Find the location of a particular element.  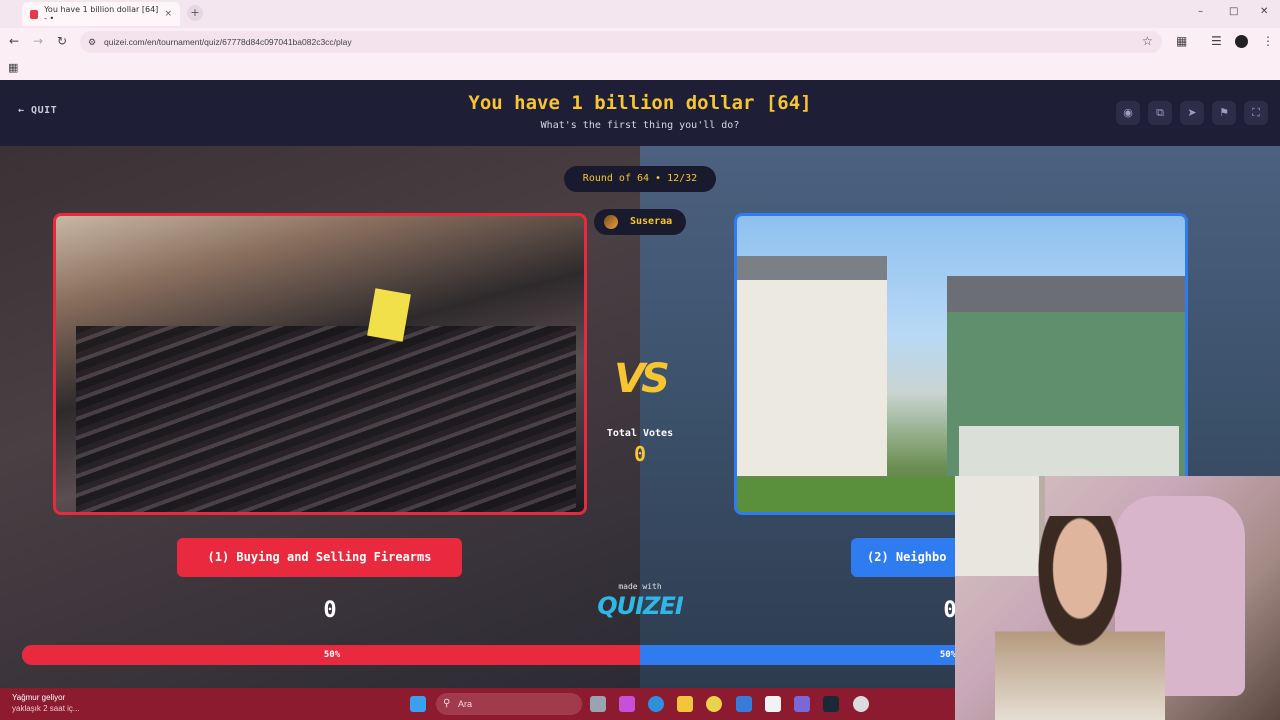

creator-badge: Suseraa is located at coordinates (640, 222).